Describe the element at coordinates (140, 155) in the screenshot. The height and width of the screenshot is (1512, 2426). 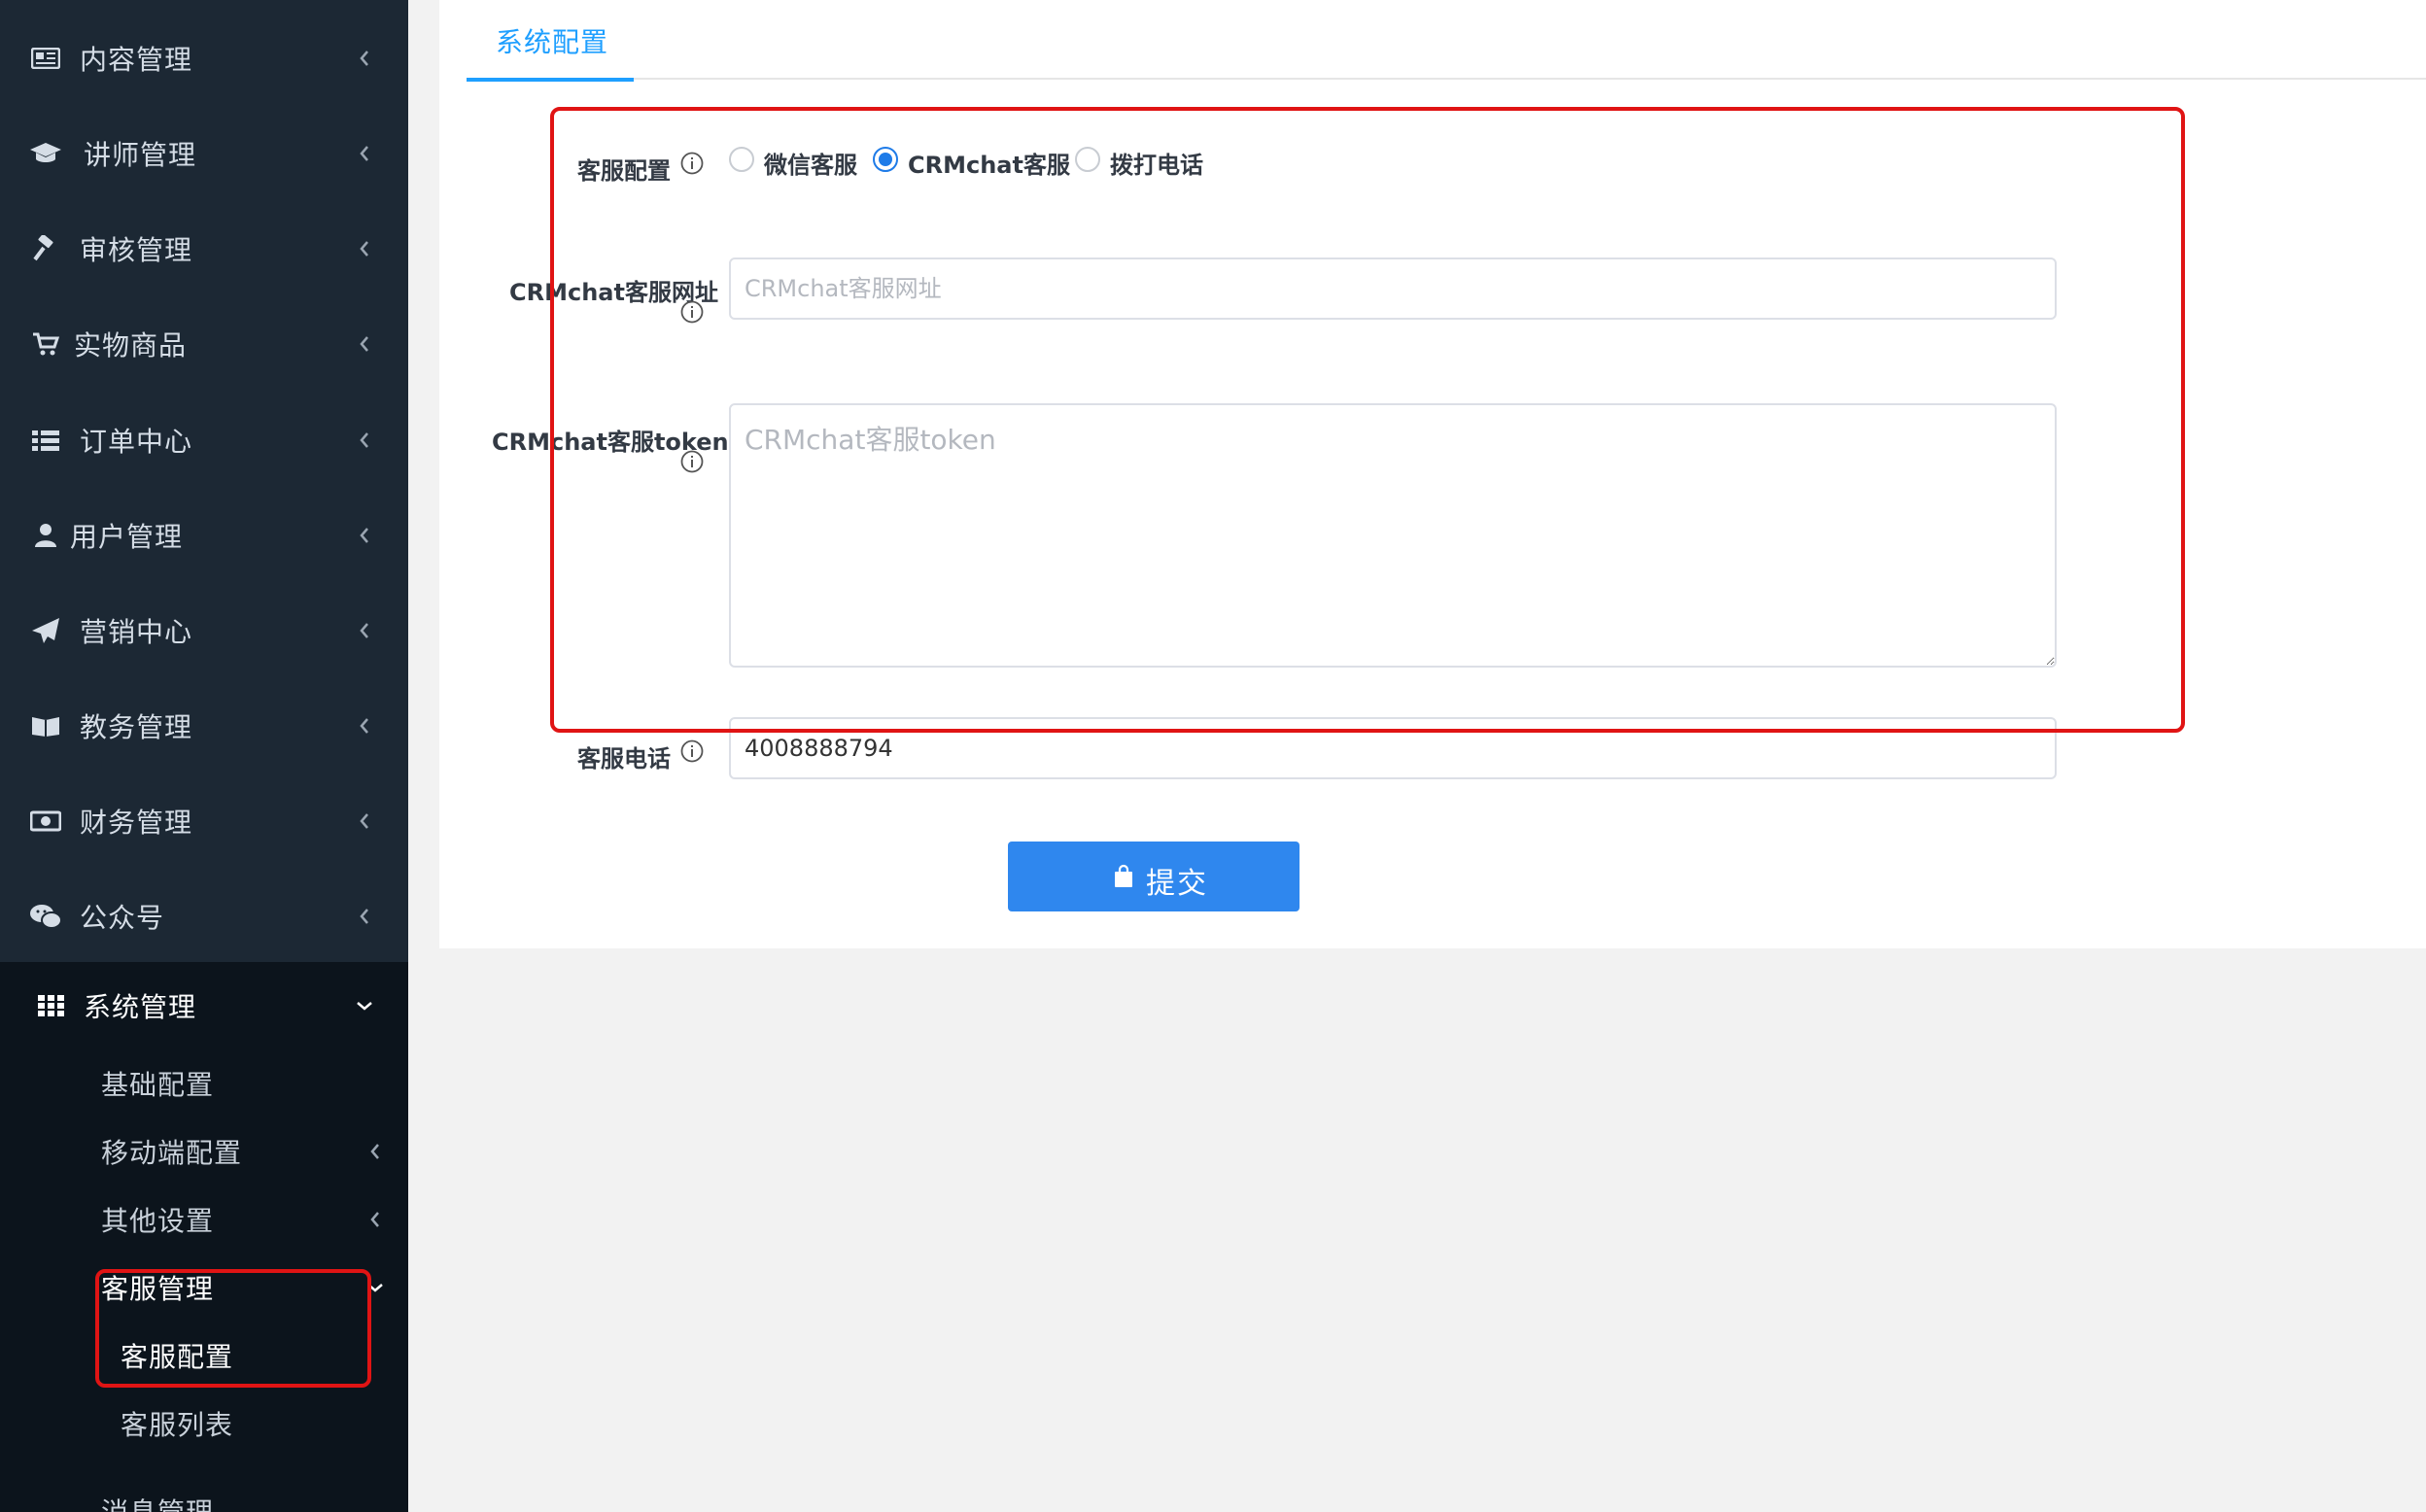
I see `sidebar-item-label: 讲师管理` at that location.